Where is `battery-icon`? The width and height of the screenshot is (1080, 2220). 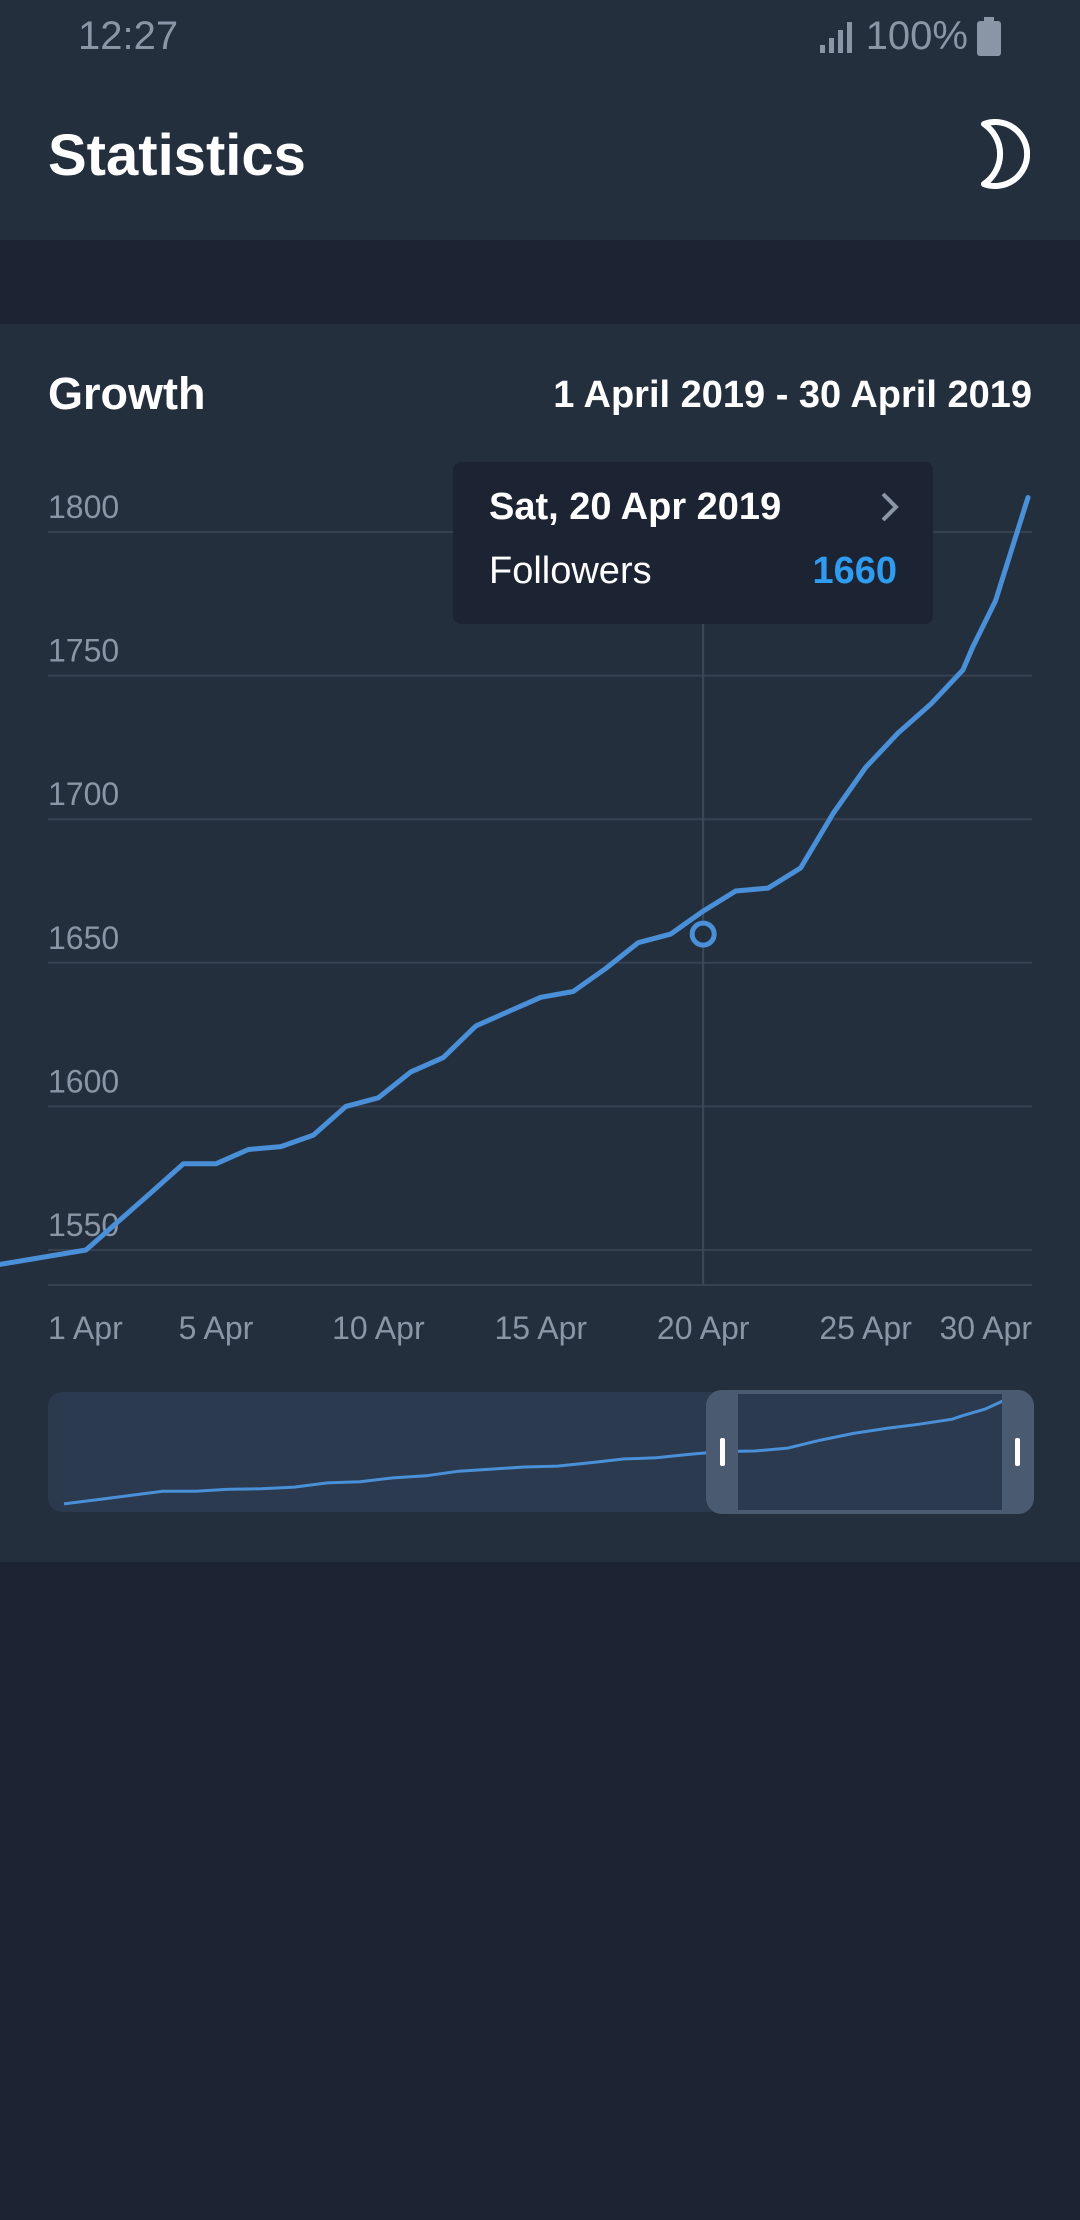
battery-icon is located at coordinates (989, 36).